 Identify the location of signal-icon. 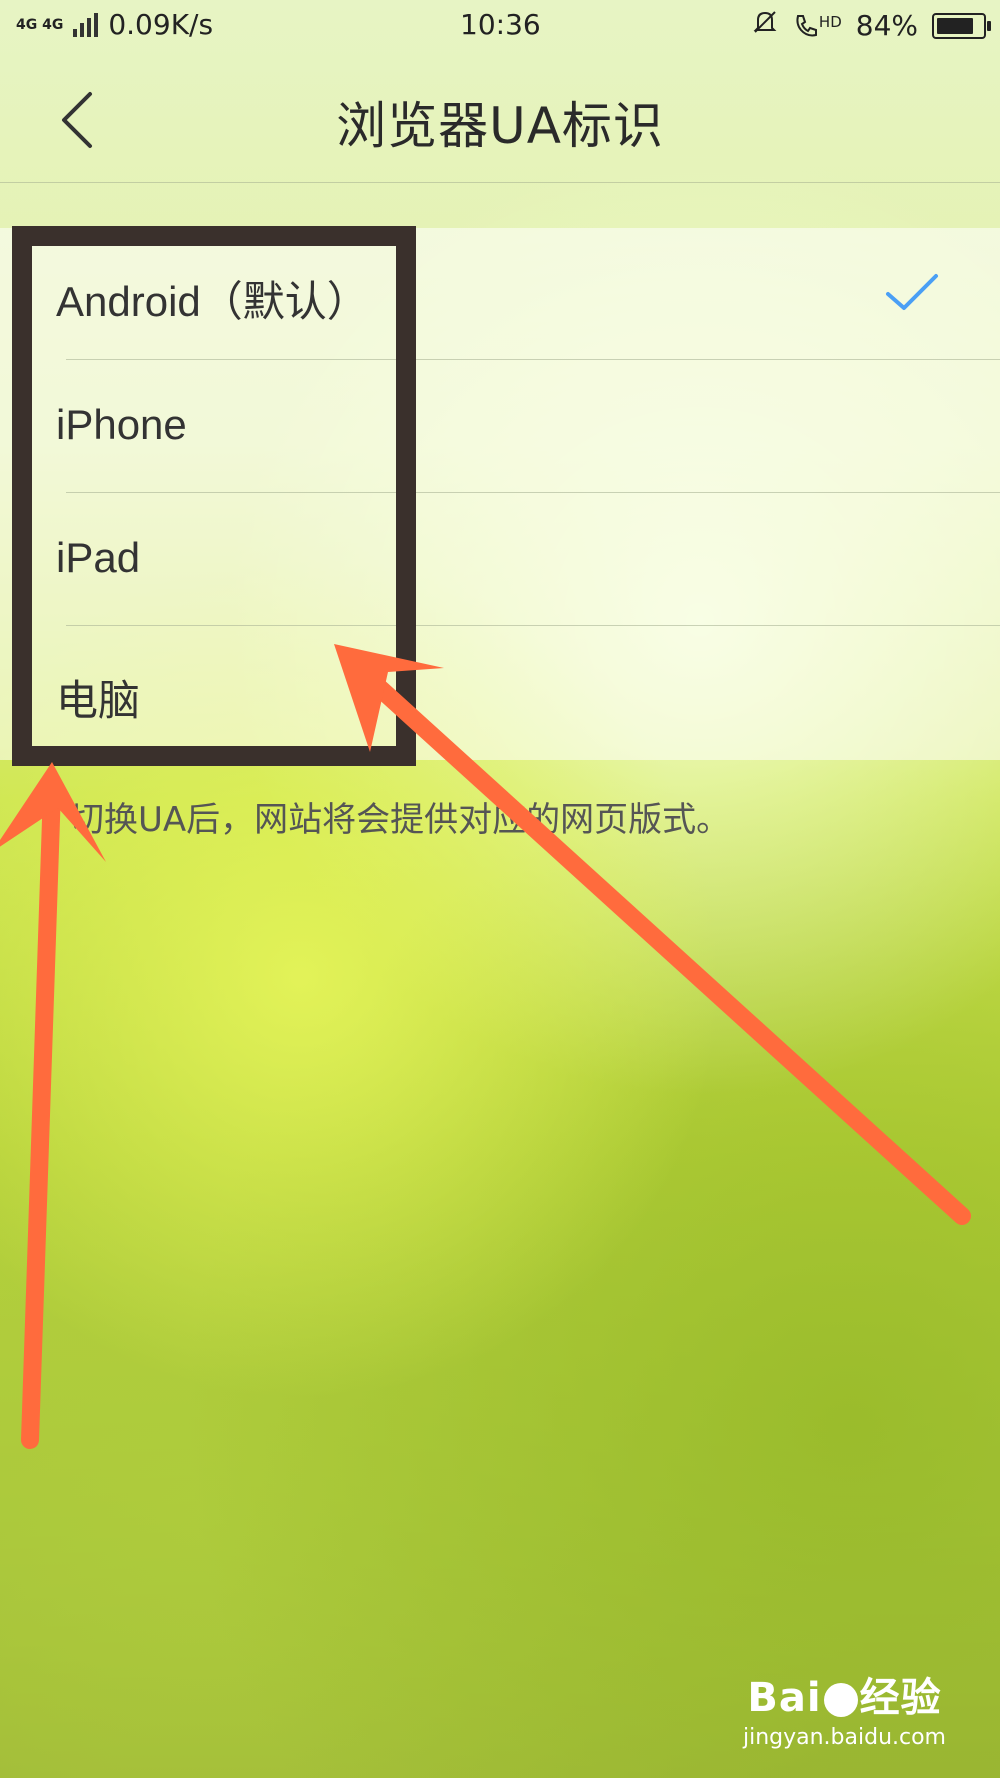
(86, 24).